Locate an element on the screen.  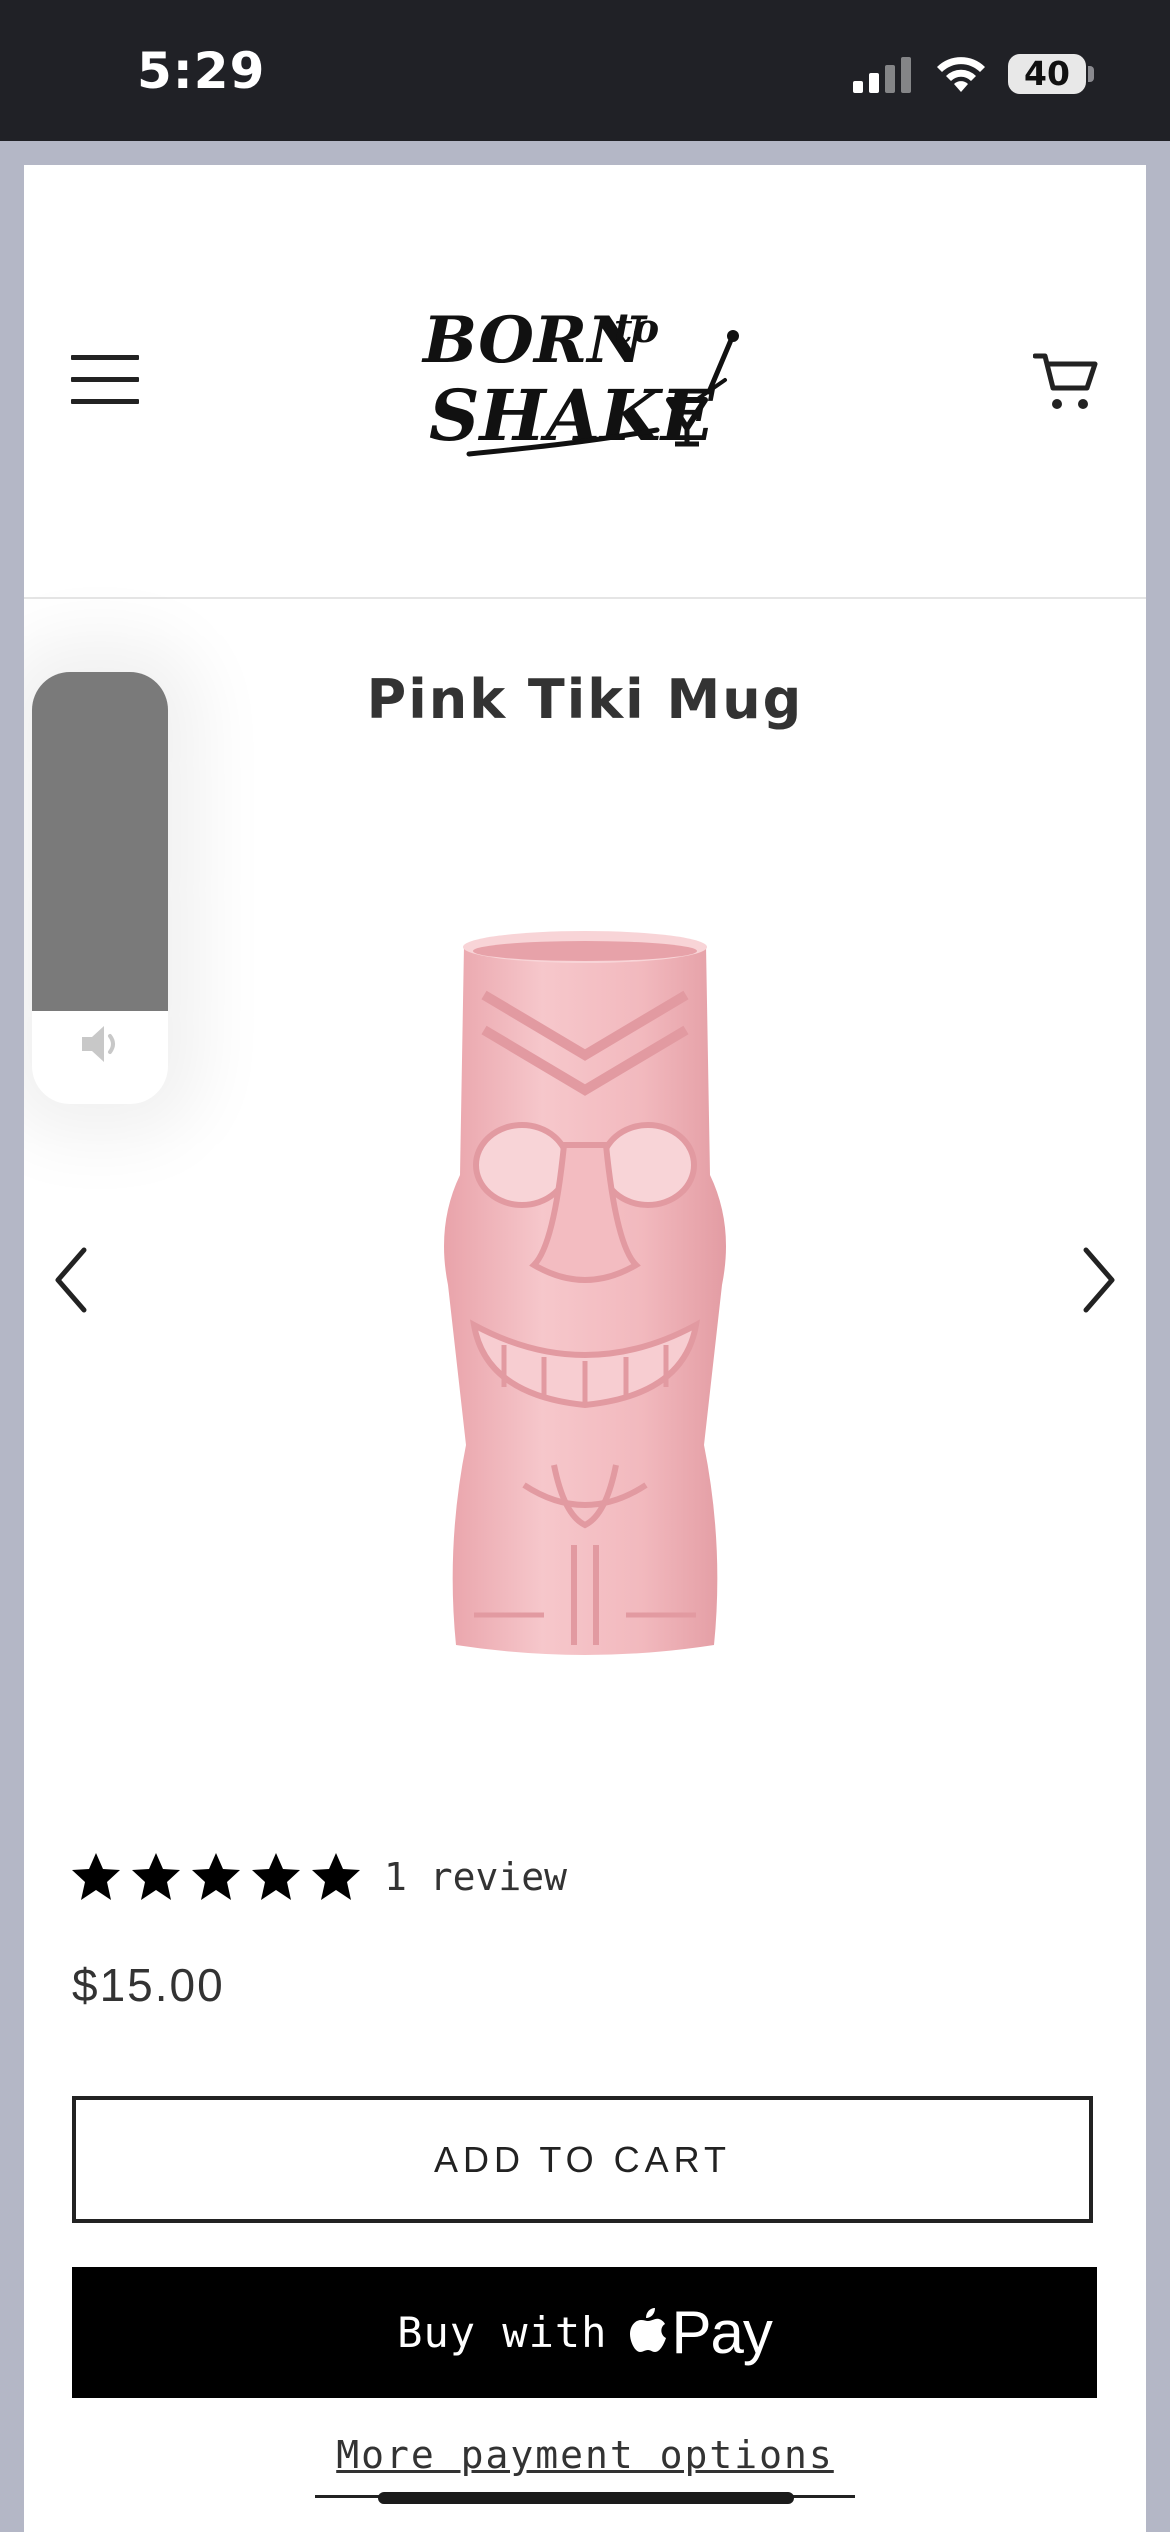
cellular-signal-icon is located at coordinates (882, 75).